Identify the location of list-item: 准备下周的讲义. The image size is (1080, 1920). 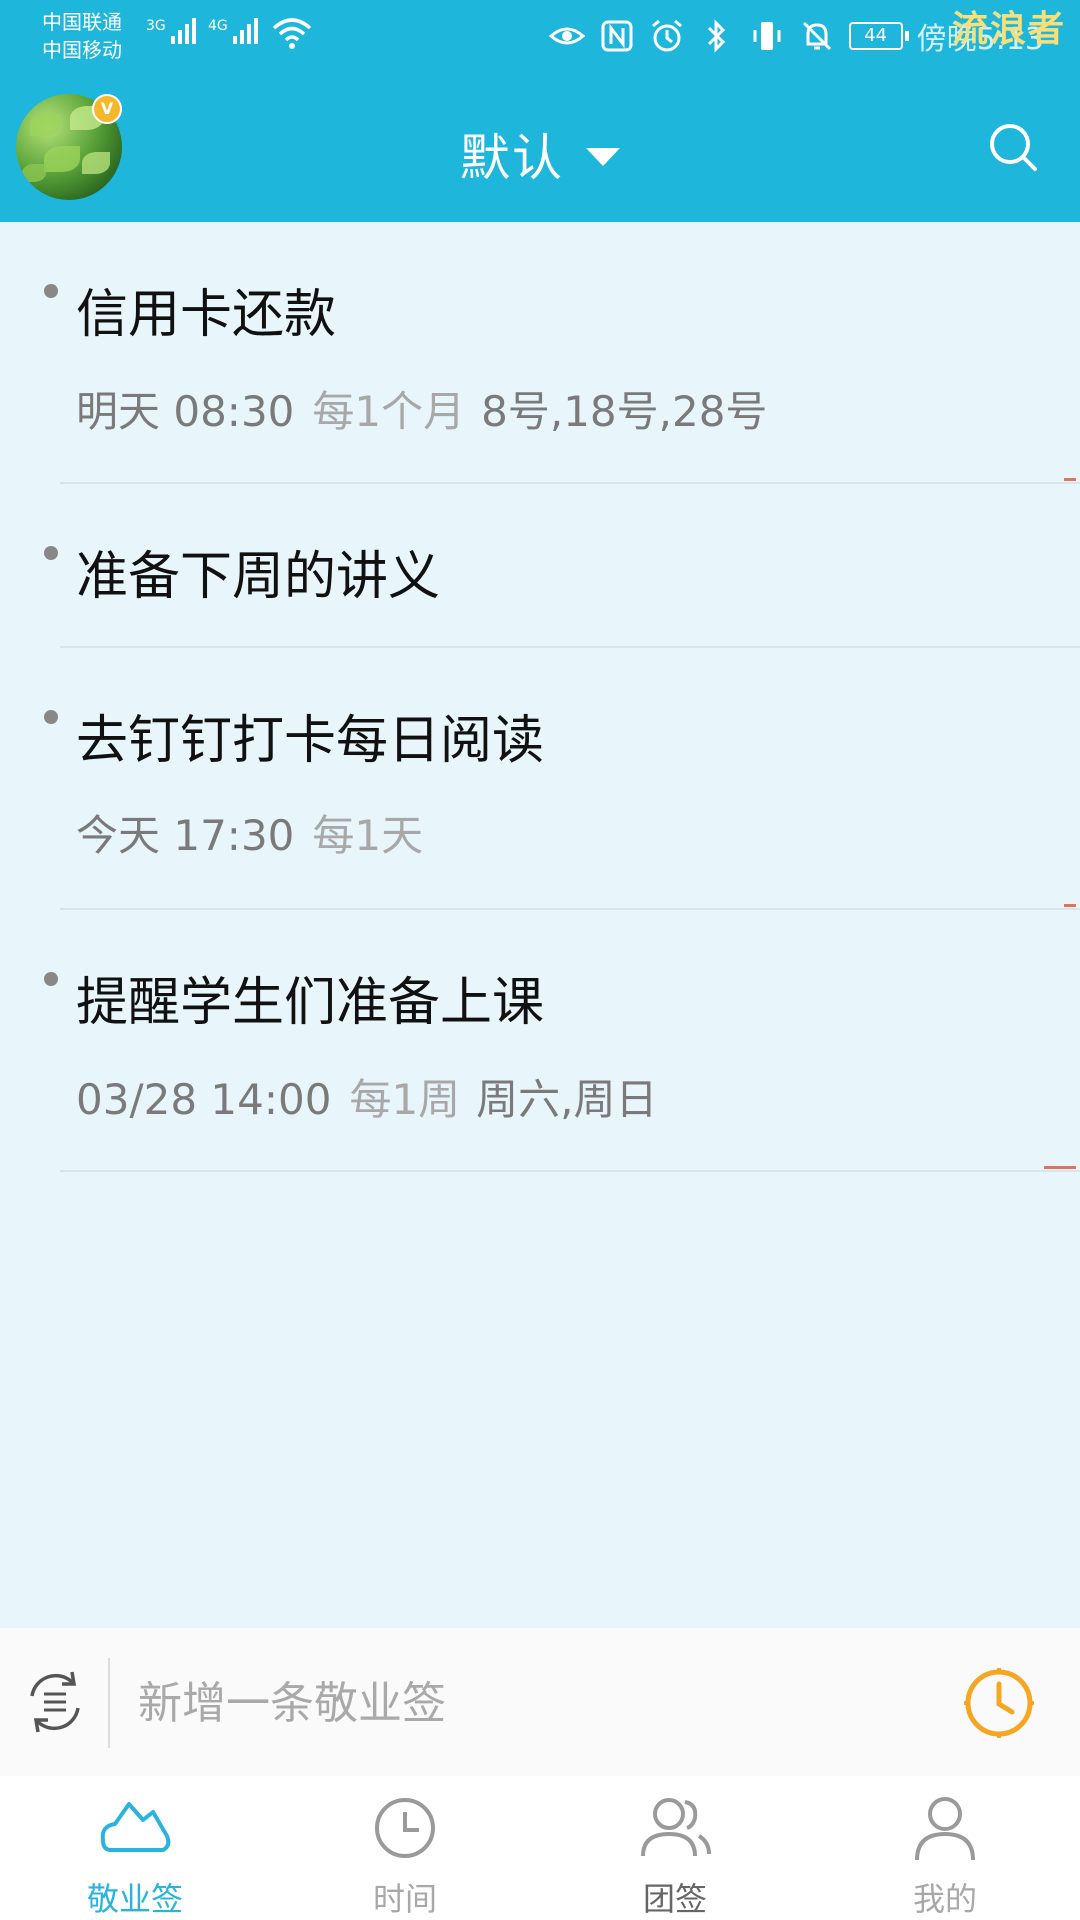
(540, 566).